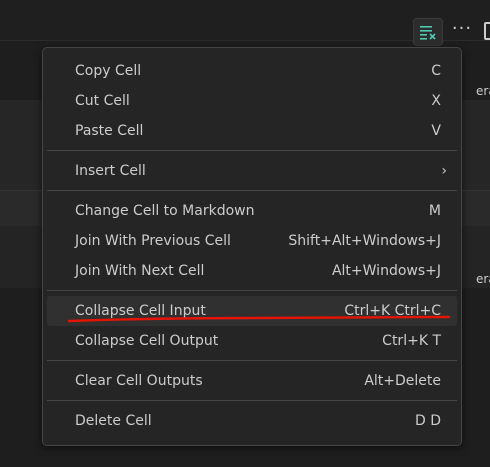 This screenshot has width=490, height=467. I want to click on menu-item-shortcut: X, so click(436, 101).